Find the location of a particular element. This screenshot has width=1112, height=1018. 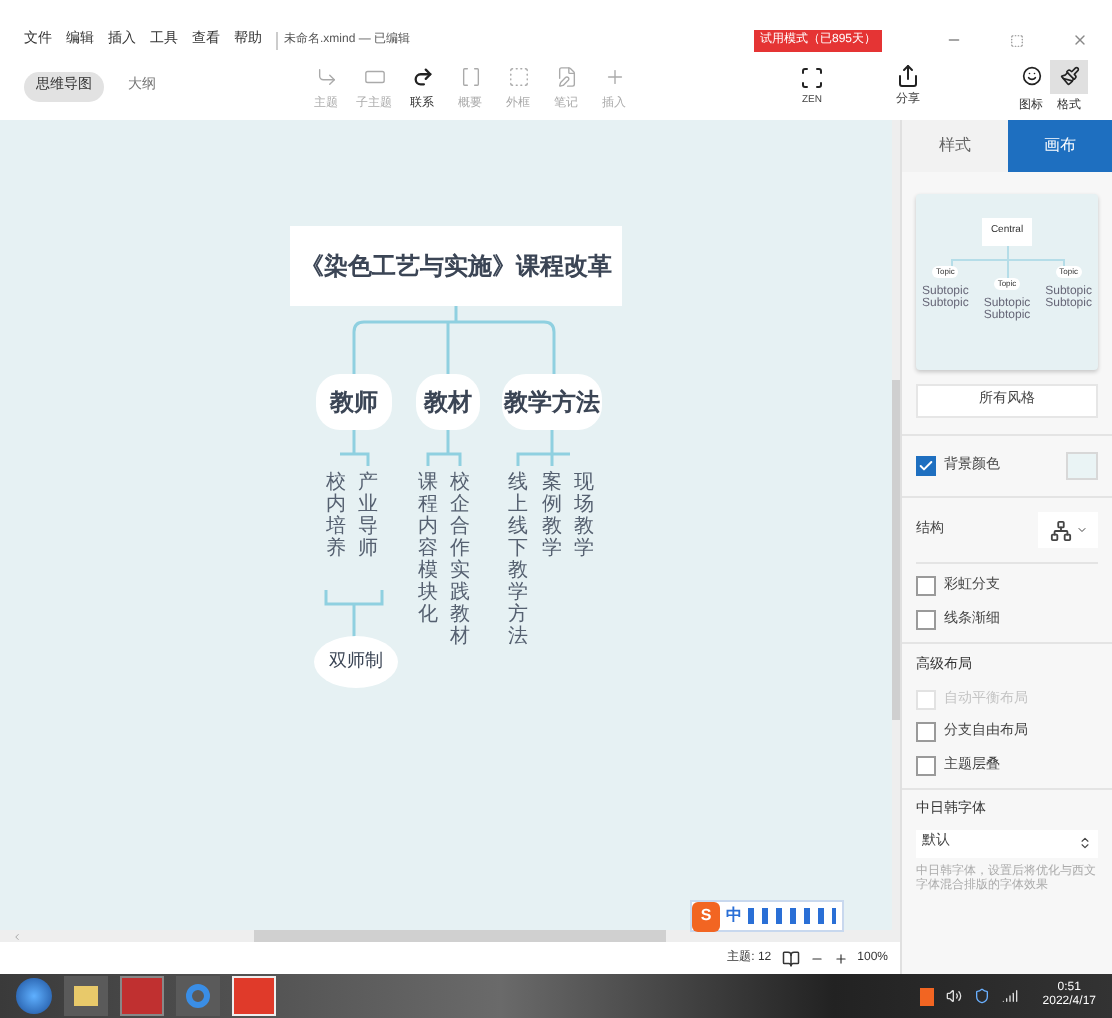

folder-app-icon is located at coordinates (86, 996).